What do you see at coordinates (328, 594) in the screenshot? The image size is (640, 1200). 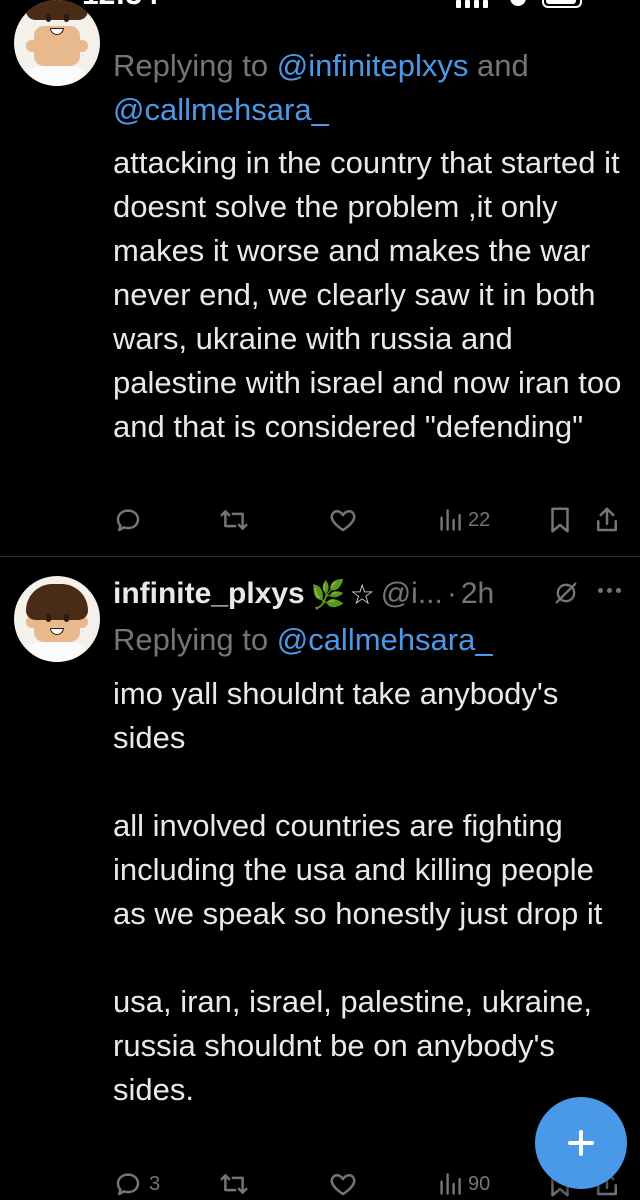 I see `leaf-emoji-badge: 🌿` at bounding box center [328, 594].